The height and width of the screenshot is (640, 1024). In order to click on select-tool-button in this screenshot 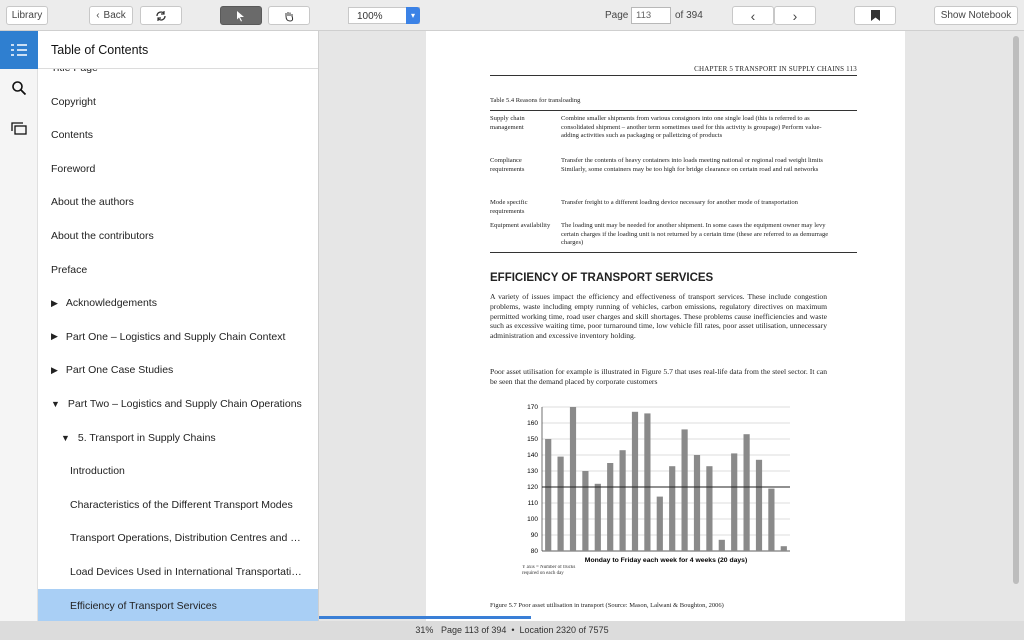, I will do `click(241, 15)`.